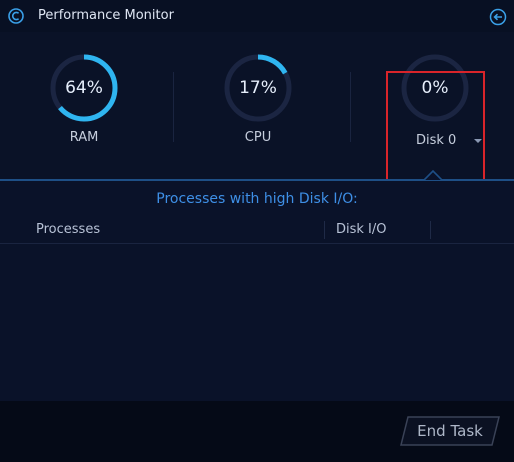 Image resolution: width=514 pixels, height=462 pixels. What do you see at coordinates (433, 175) in the screenshot?
I see `panel-pointer` at bounding box center [433, 175].